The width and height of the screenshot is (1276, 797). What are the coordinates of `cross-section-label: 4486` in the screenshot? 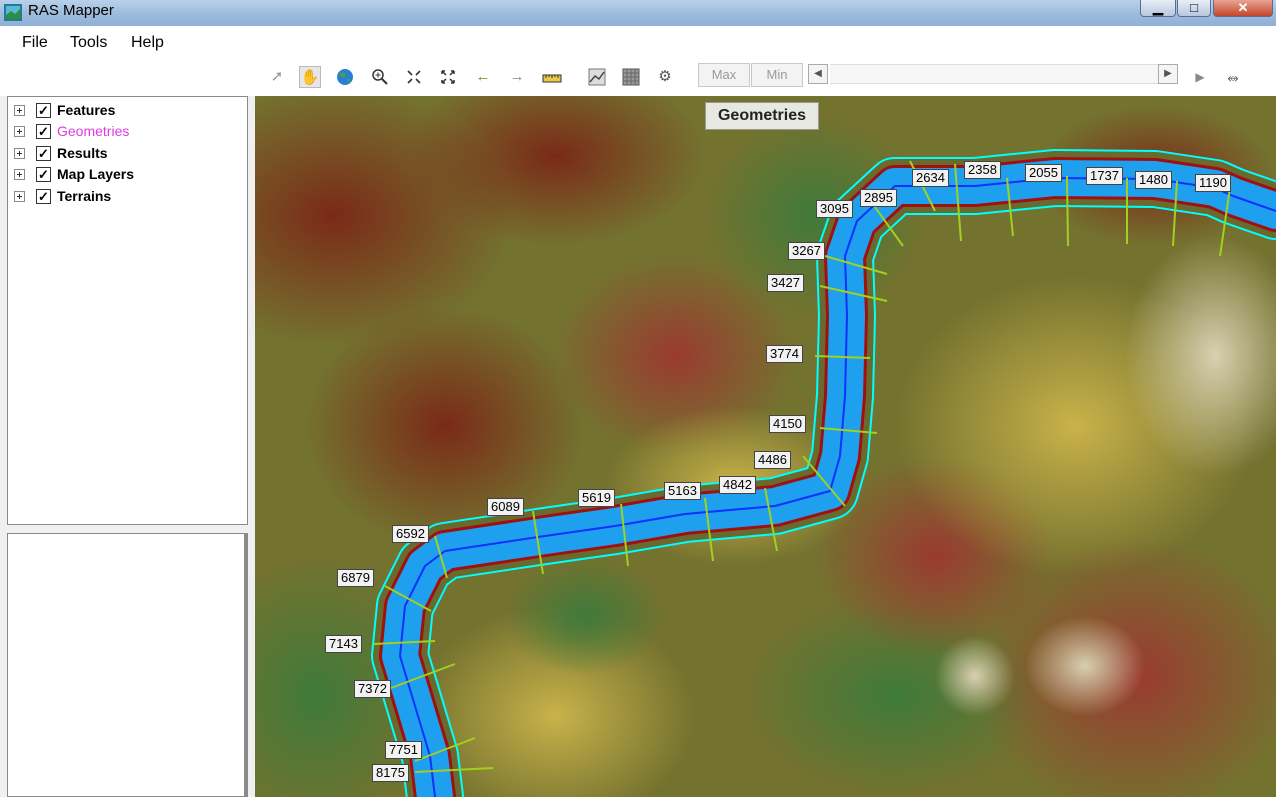 It's located at (772, 460).